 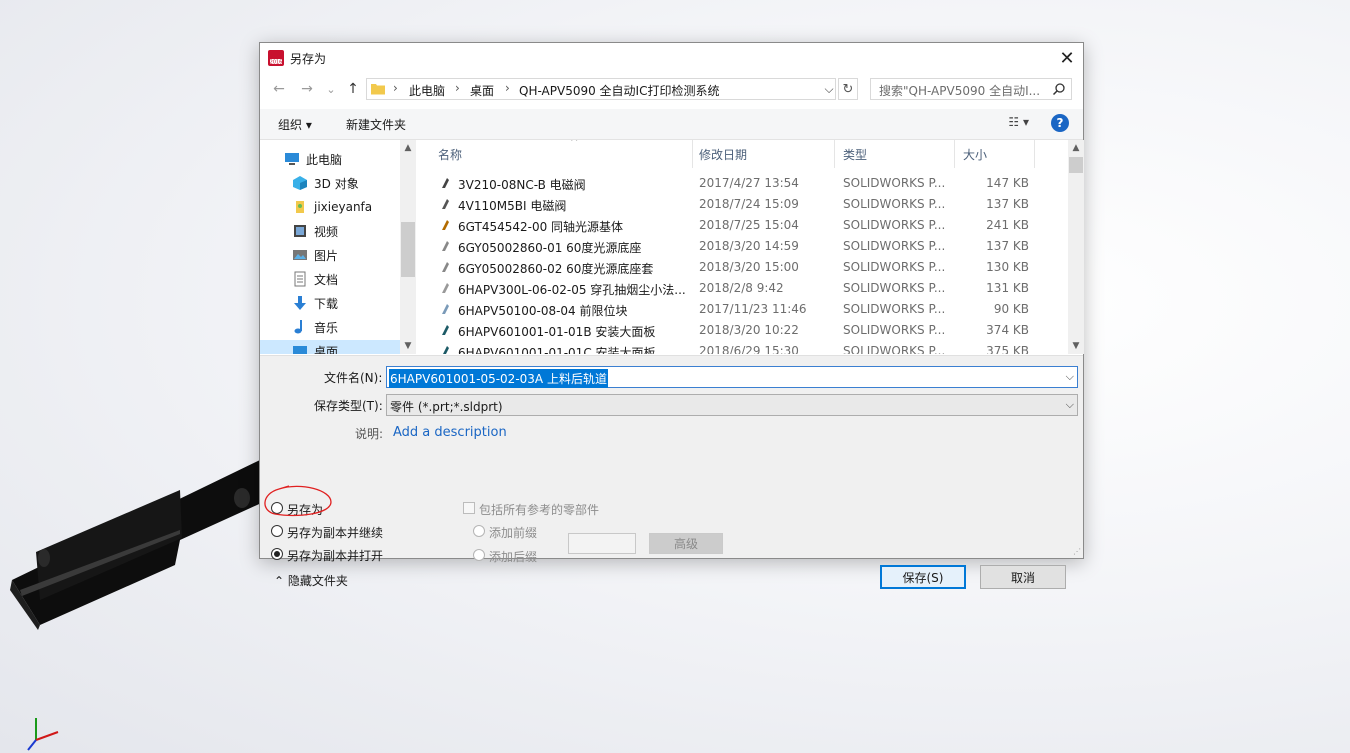 What do you see at coordinates (749, 204) in the screenshot?
I see `file-date: 2018/7/24 15:09` at bounding box center [749, 204].